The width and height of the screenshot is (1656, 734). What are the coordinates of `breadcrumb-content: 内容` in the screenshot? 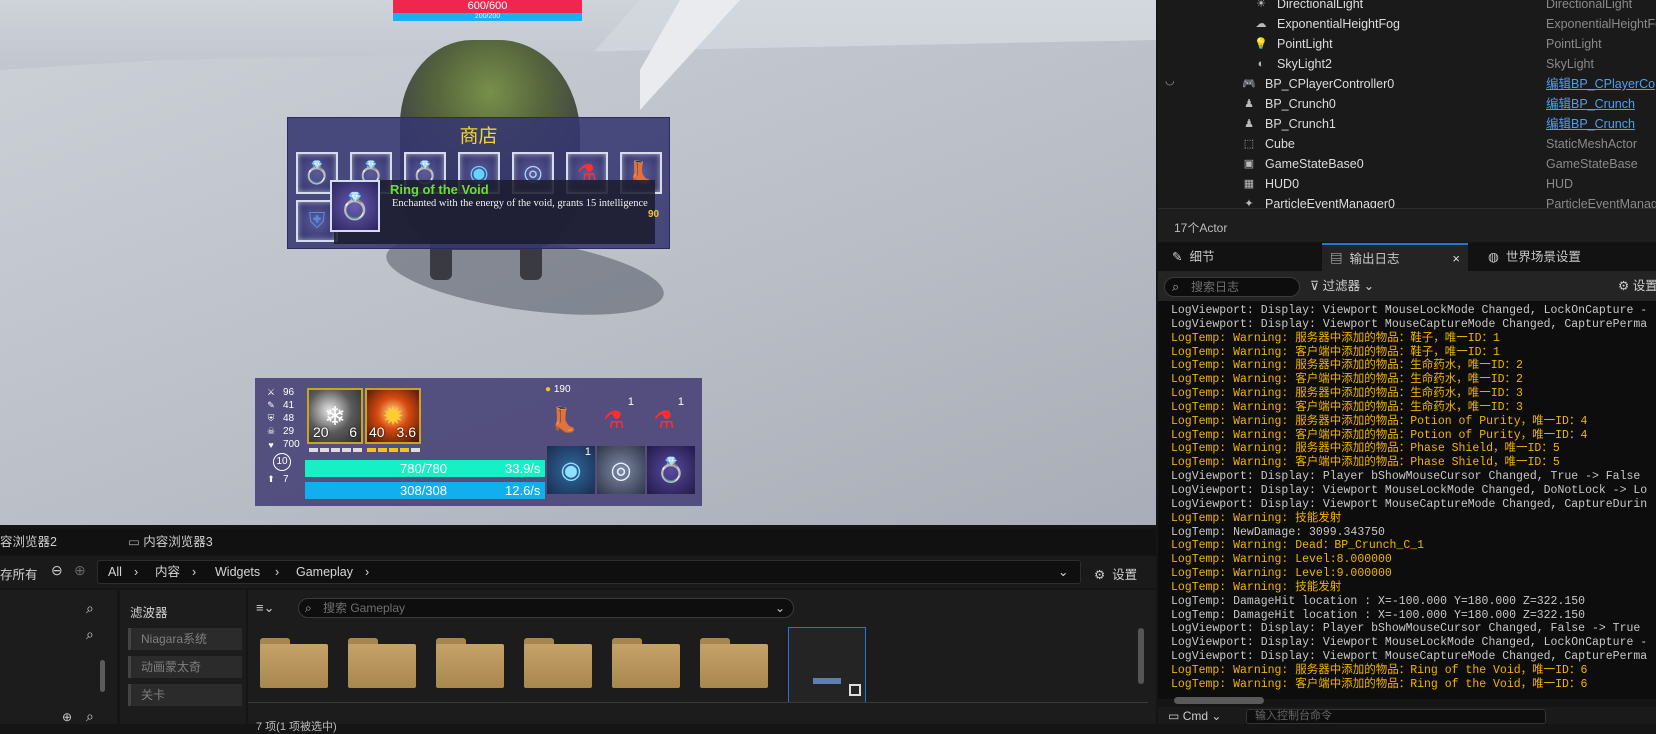 It's located at (167, 572).